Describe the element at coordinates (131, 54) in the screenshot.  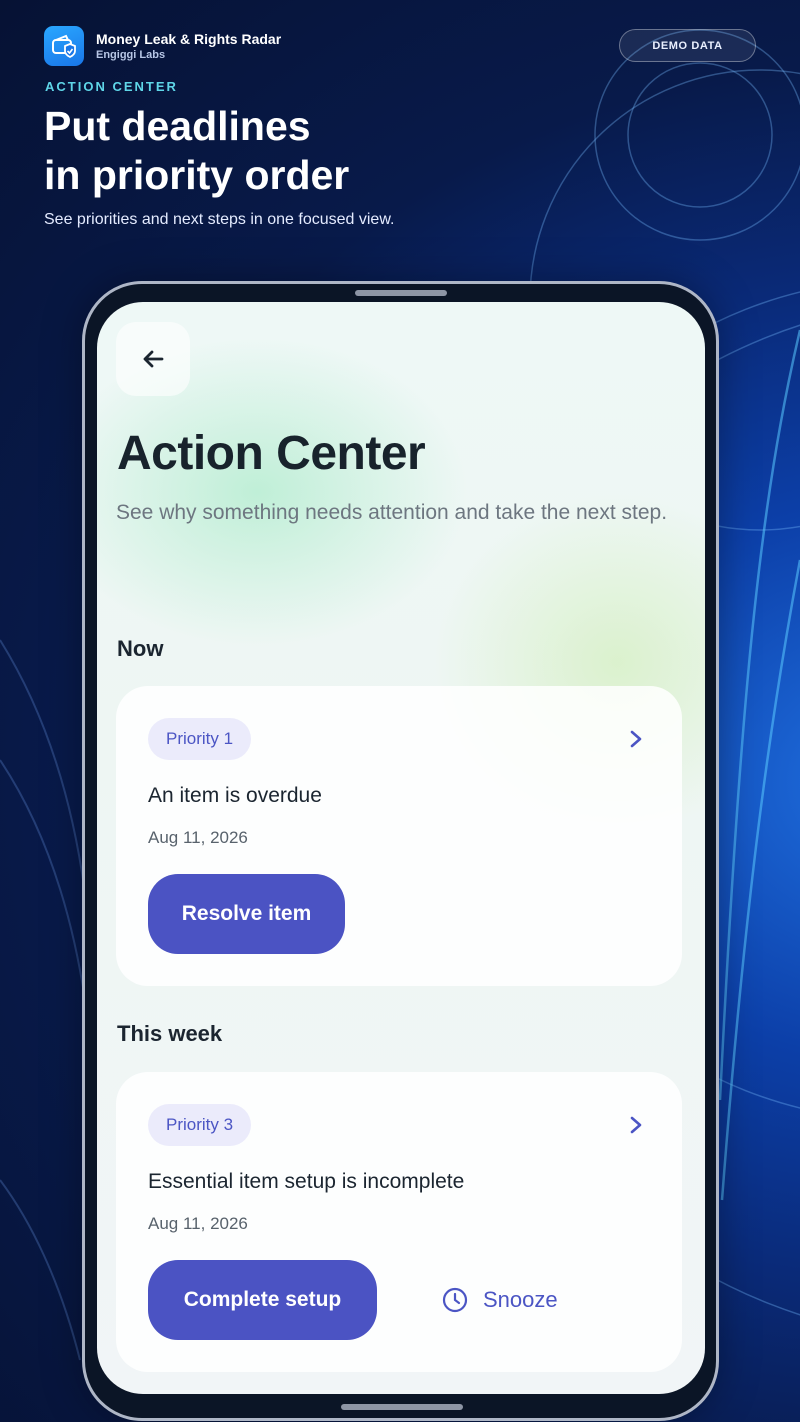
I see `company-name: Engiggi Labs` at that location.